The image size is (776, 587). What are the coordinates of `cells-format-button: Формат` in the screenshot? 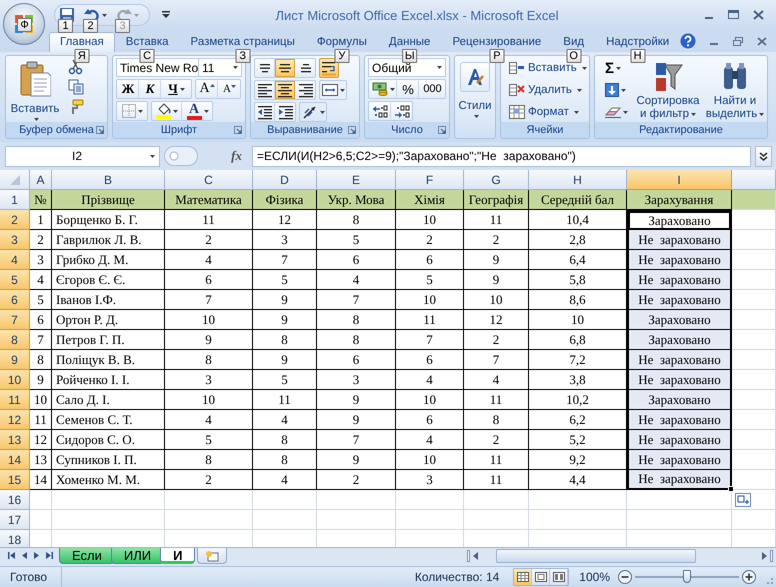 It's located at (548, 112).